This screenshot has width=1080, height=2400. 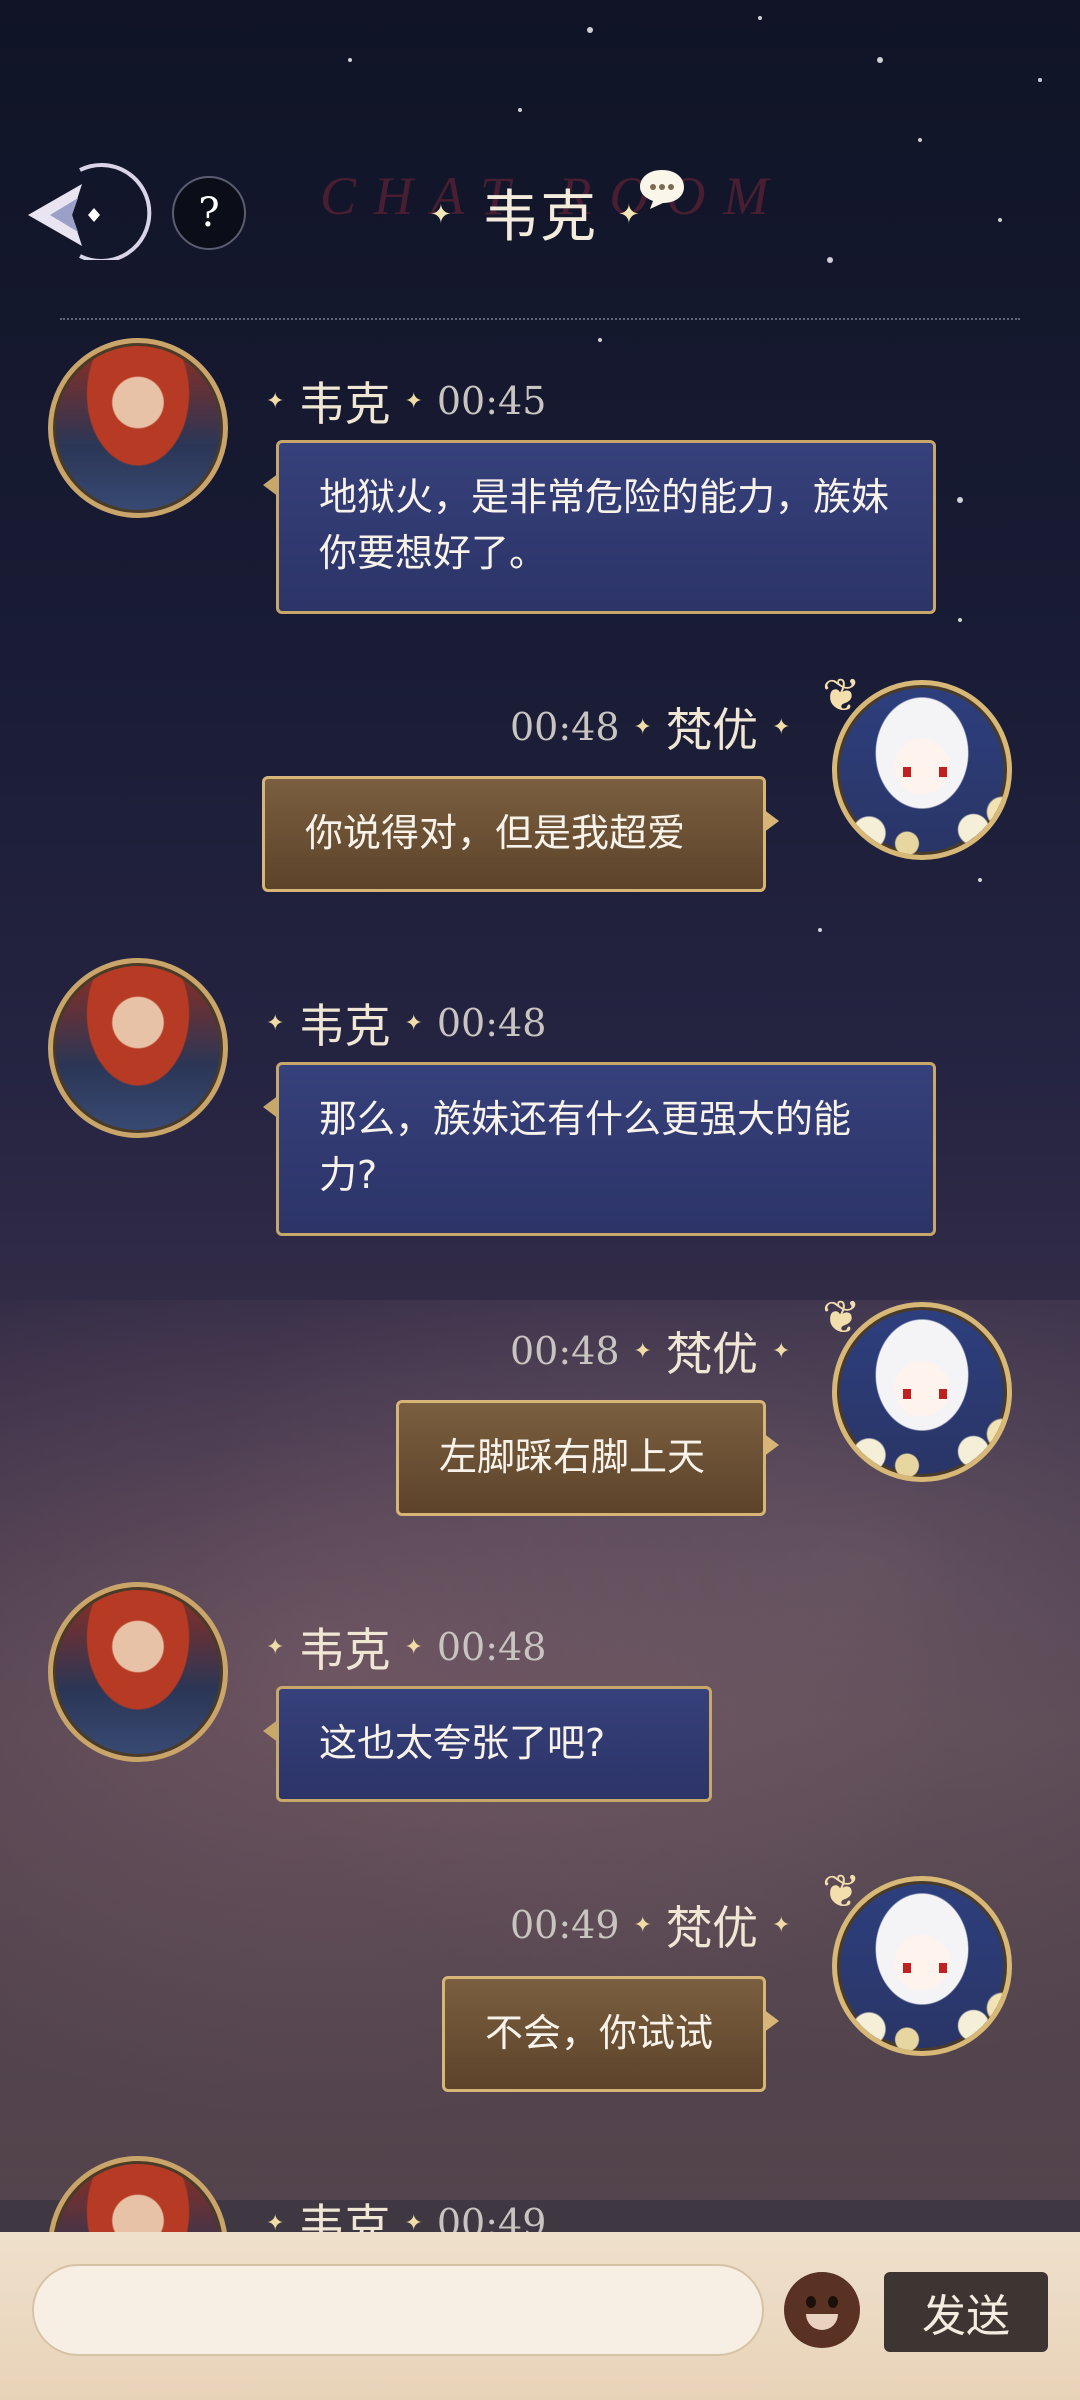 I want to click on message-bubble: 这也太夸张了吧?, so click(x=487, y=1744).